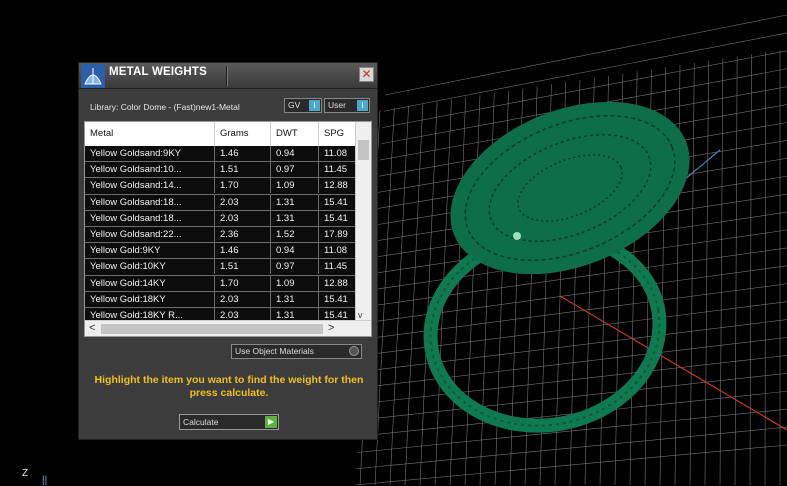 Image resolution: width=787 pixels, height=486 pixels. I want to click on panel-titlebar: METAL WEIGHTS ✕, so click(228, 76).